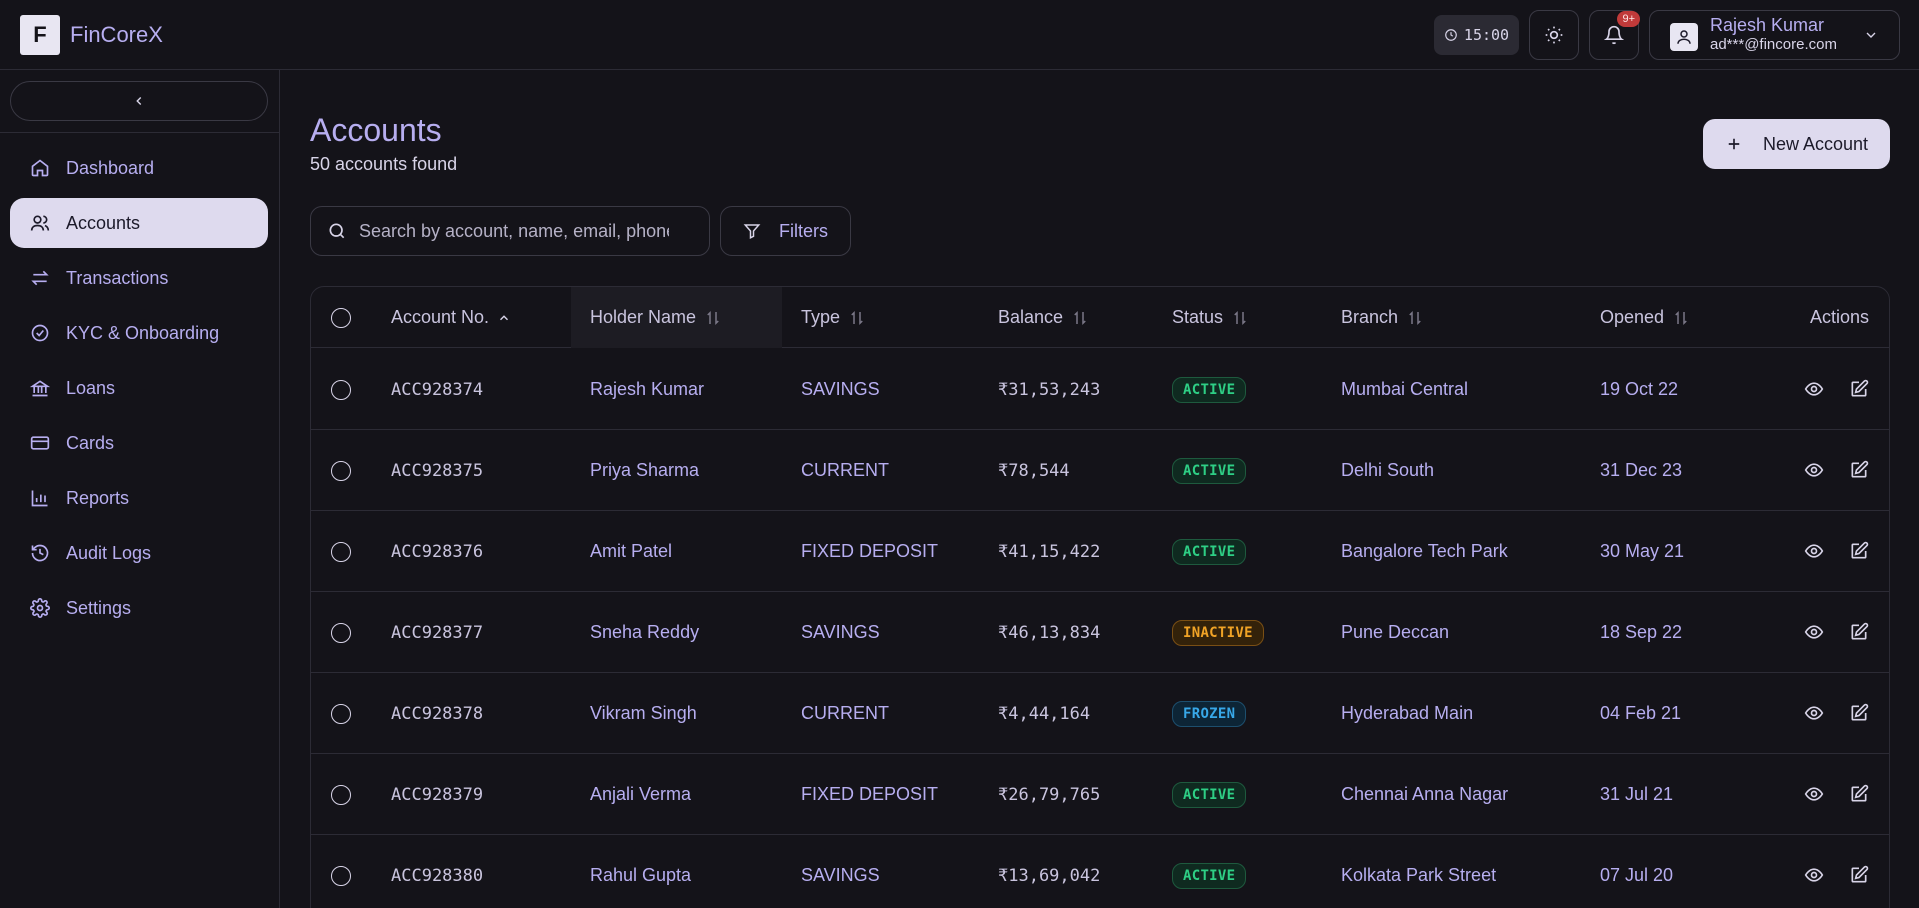 This screenshot has height=908, width=1919. I want to click on sidebar-item-label: Loans, so click(91, 387).